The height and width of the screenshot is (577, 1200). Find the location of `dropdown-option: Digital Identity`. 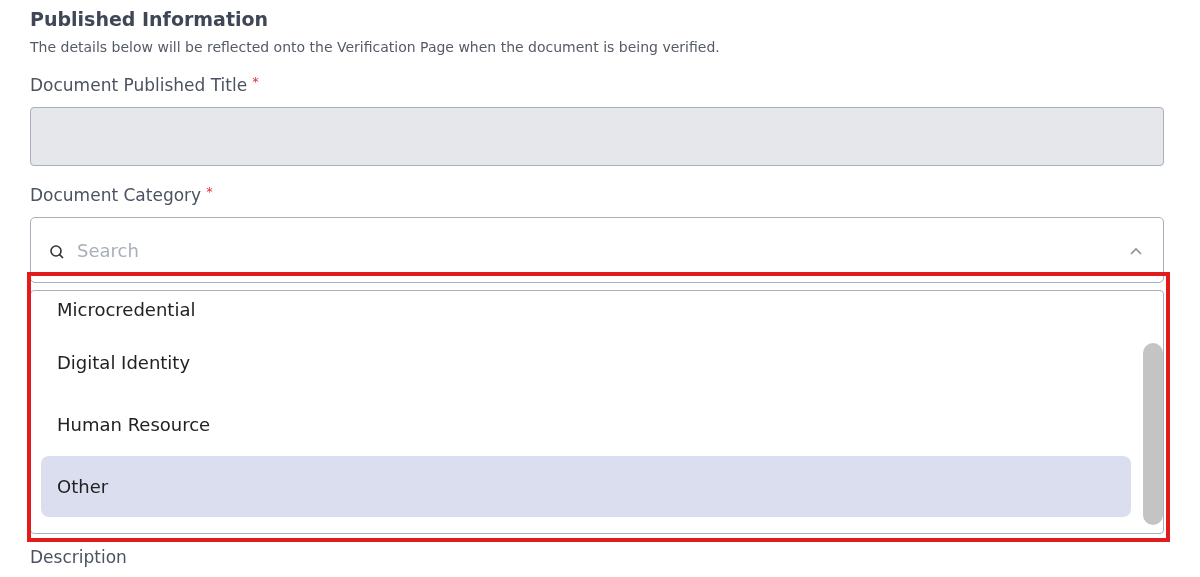

dropdown-option: Digital Identity is located at coordinates (586, 362).